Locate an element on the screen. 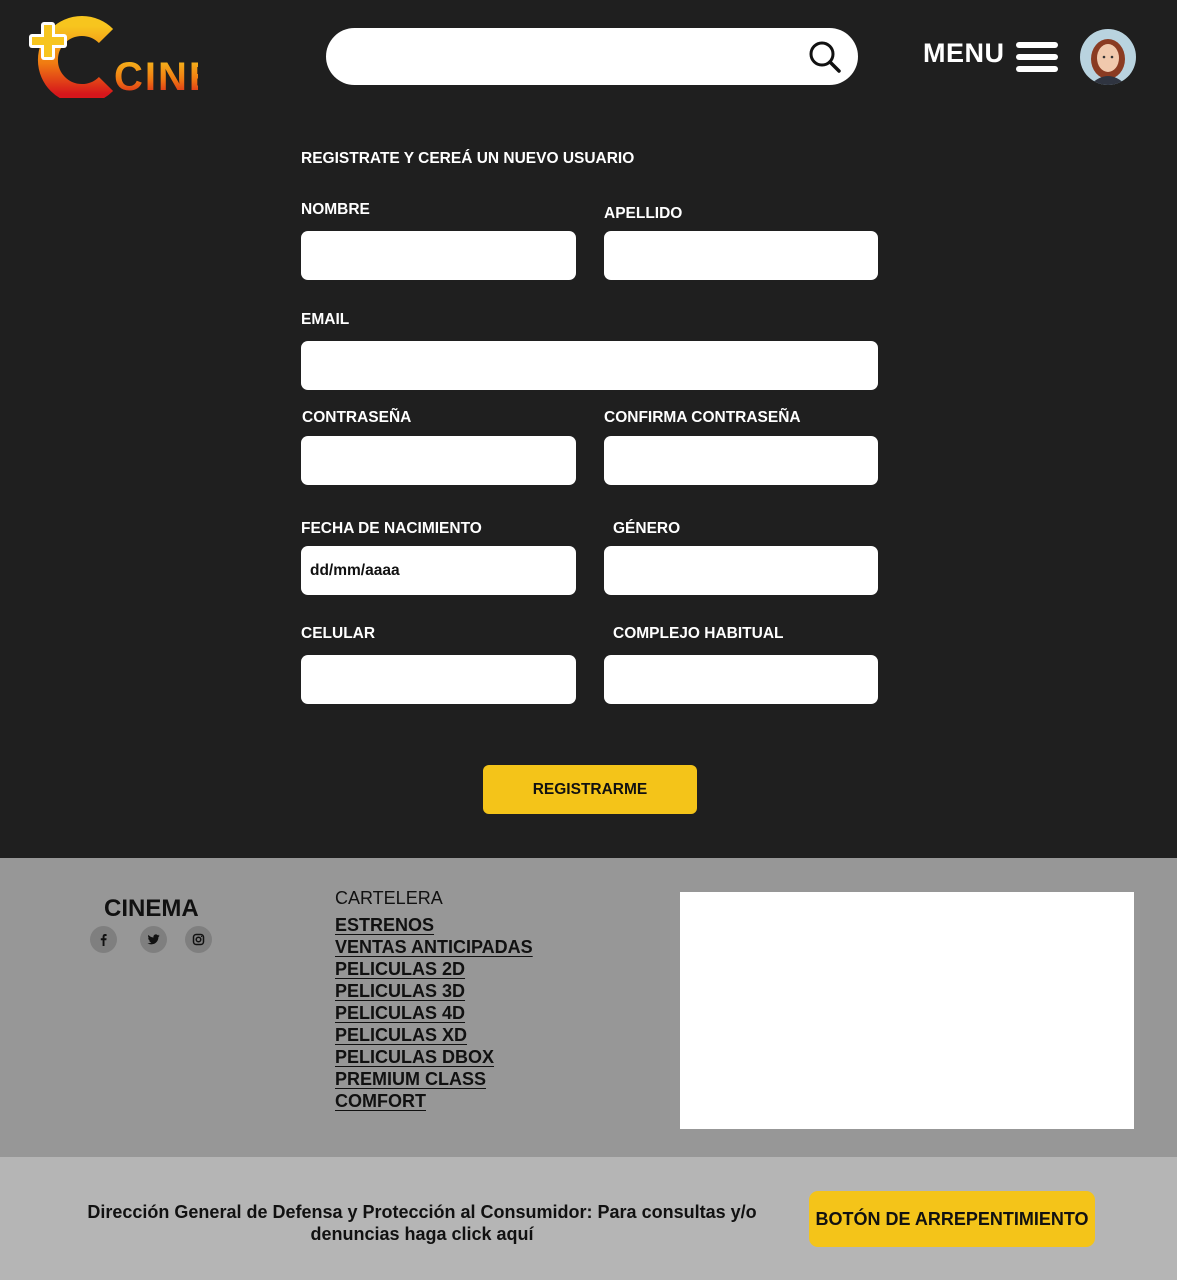 This screenshot has width=1177, height=1280. form-title: REGISTRATE Y CEREÁ UN NUEVO USUARIO is located at coordinates (468, 158).